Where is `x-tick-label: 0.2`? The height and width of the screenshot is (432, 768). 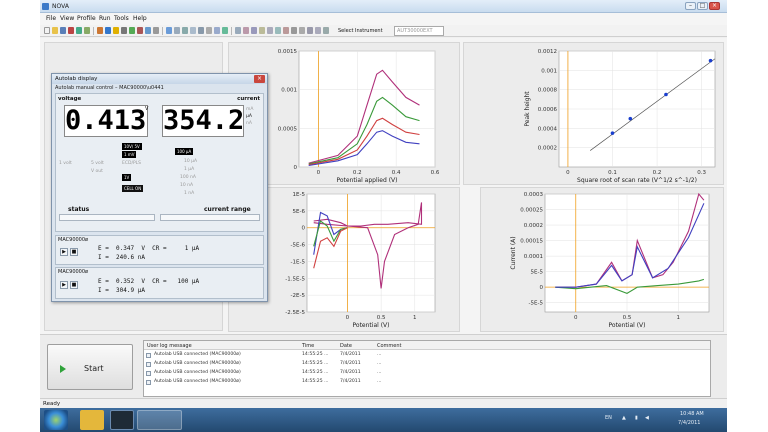
x-tick-label: 0.2 is located at coordinates (357, 173).